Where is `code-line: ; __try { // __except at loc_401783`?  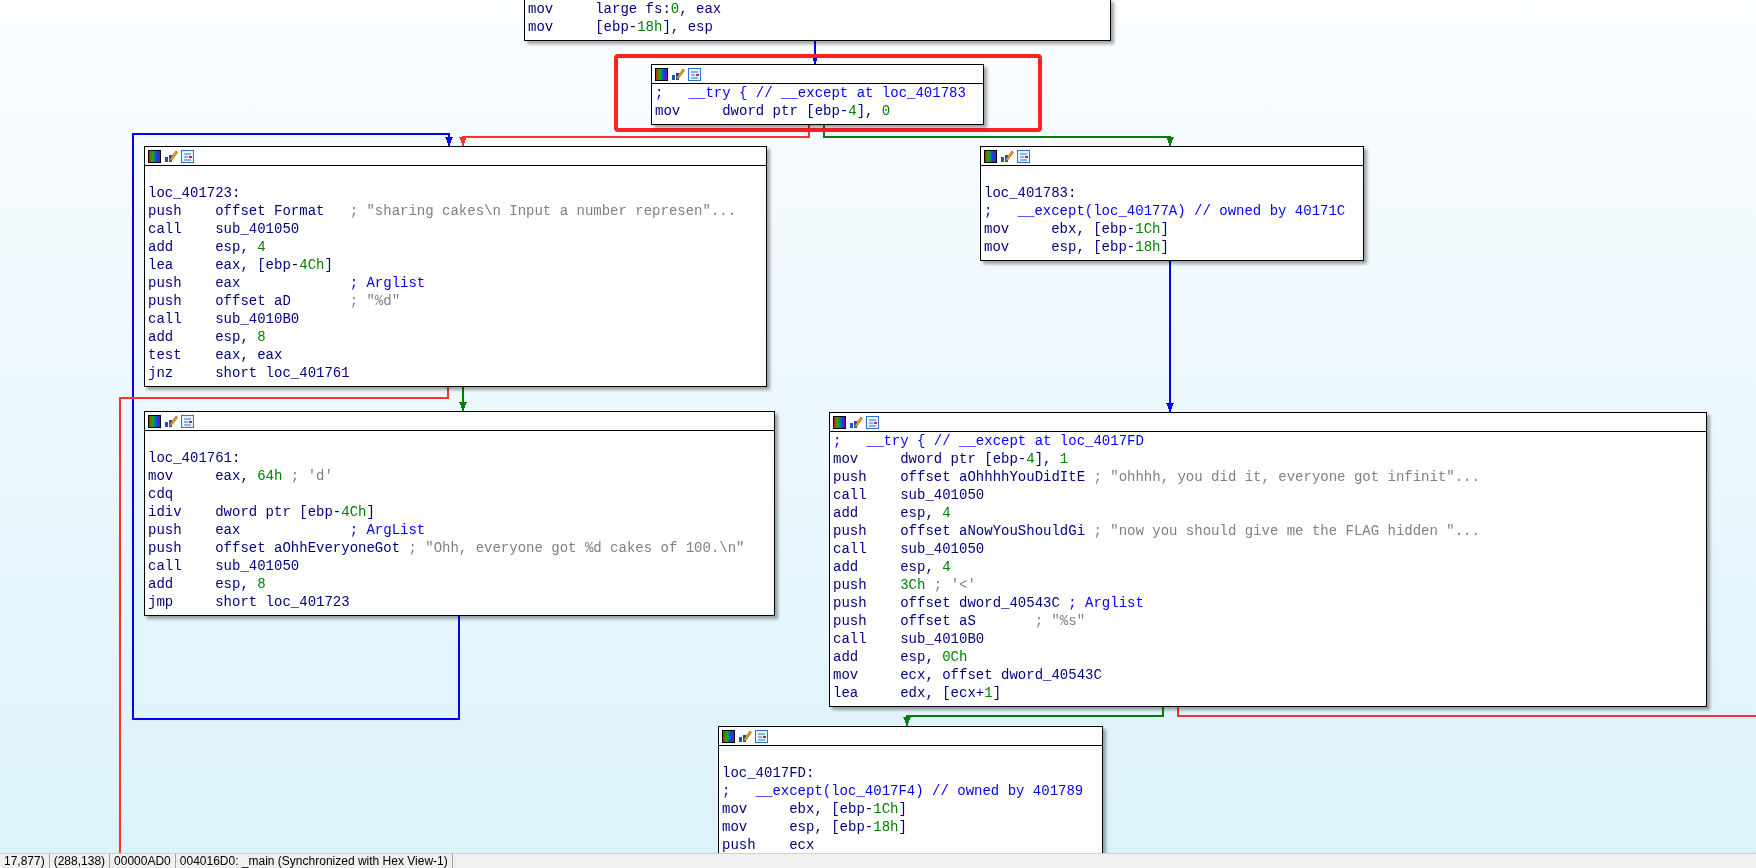
code-line: ; __try { // __except at loc_401783 is located at coordinates (810, 93).